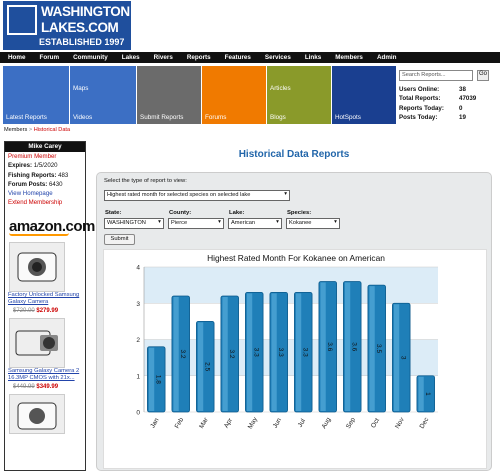 This screenshot has height=471, width=500. Describe the element at coordinates (45, 193) in the screenshot. I see `view-homepage-link: View Homepage` at that location.